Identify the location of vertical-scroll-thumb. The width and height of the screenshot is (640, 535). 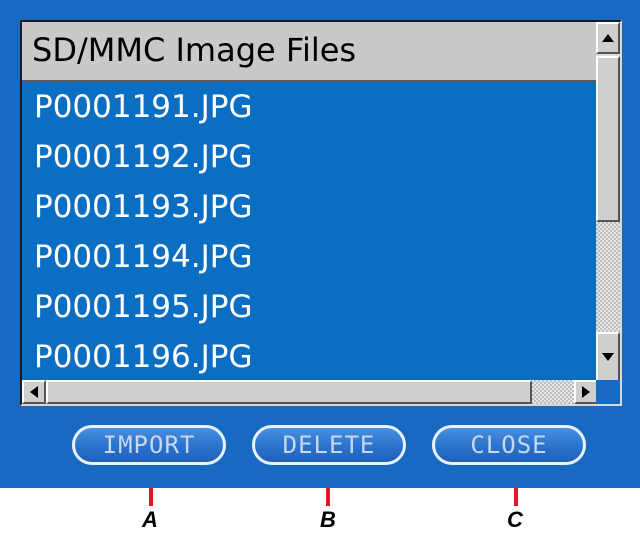
(608, 139).